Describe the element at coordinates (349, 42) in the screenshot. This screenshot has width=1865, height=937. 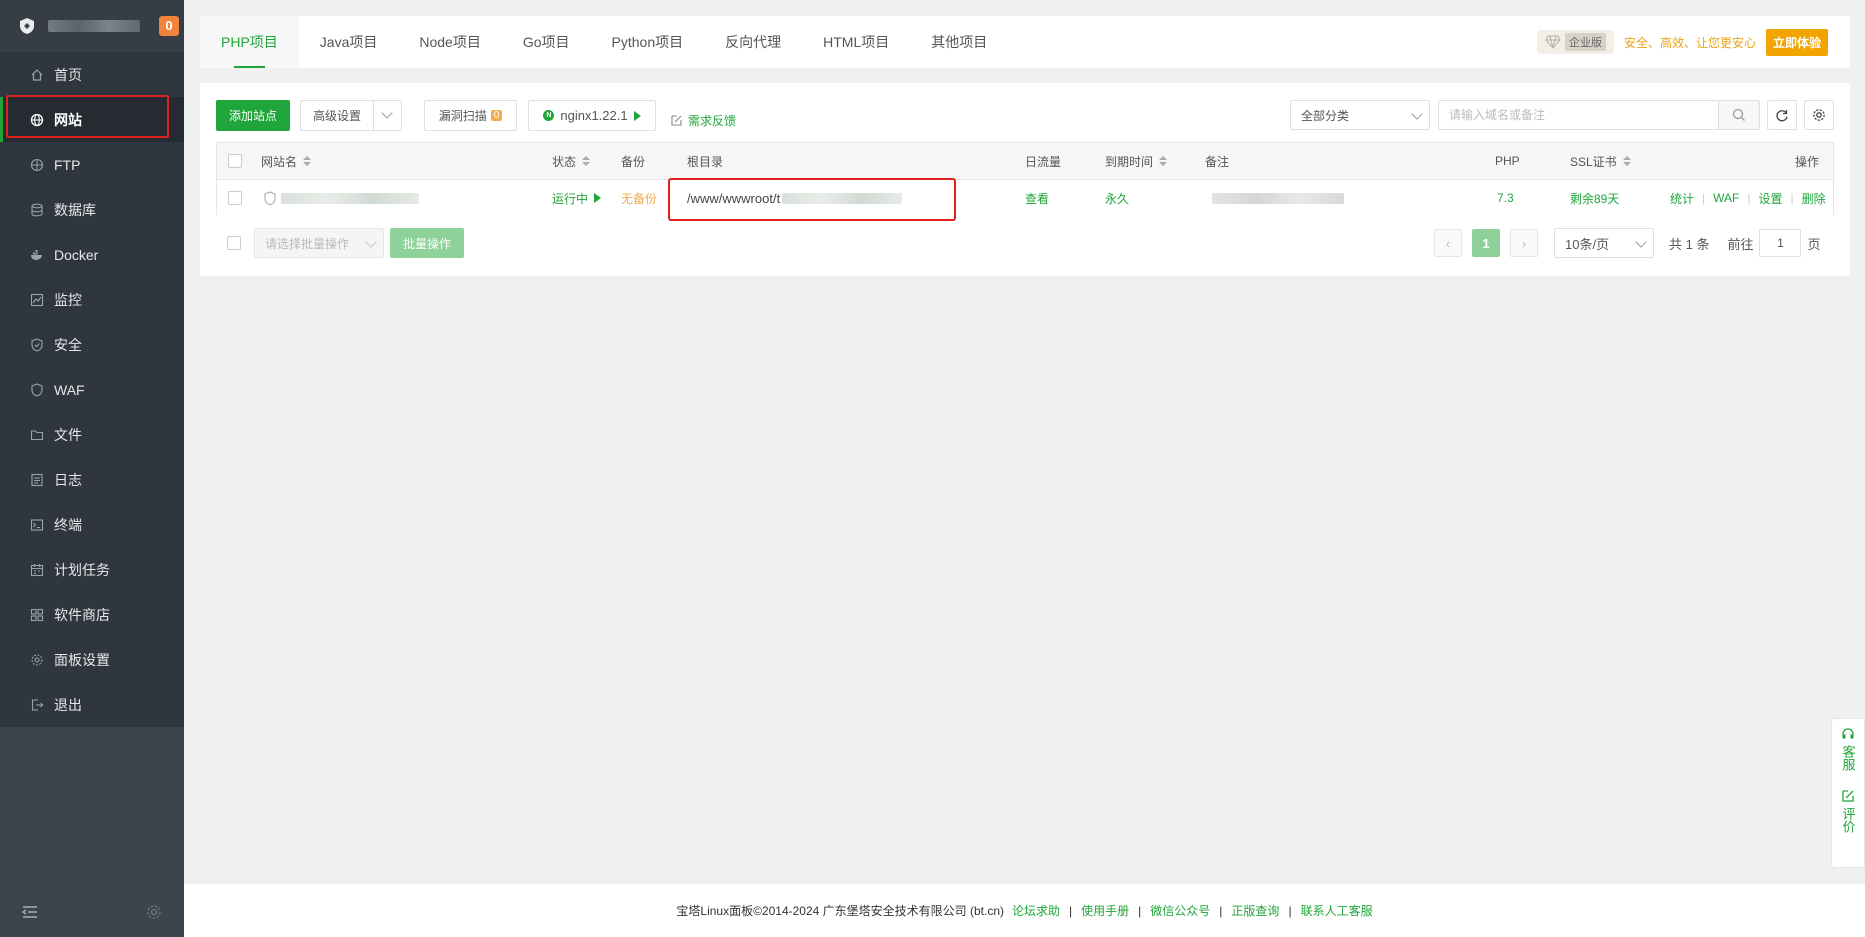
I see `tab-java: Java项目` at that location.